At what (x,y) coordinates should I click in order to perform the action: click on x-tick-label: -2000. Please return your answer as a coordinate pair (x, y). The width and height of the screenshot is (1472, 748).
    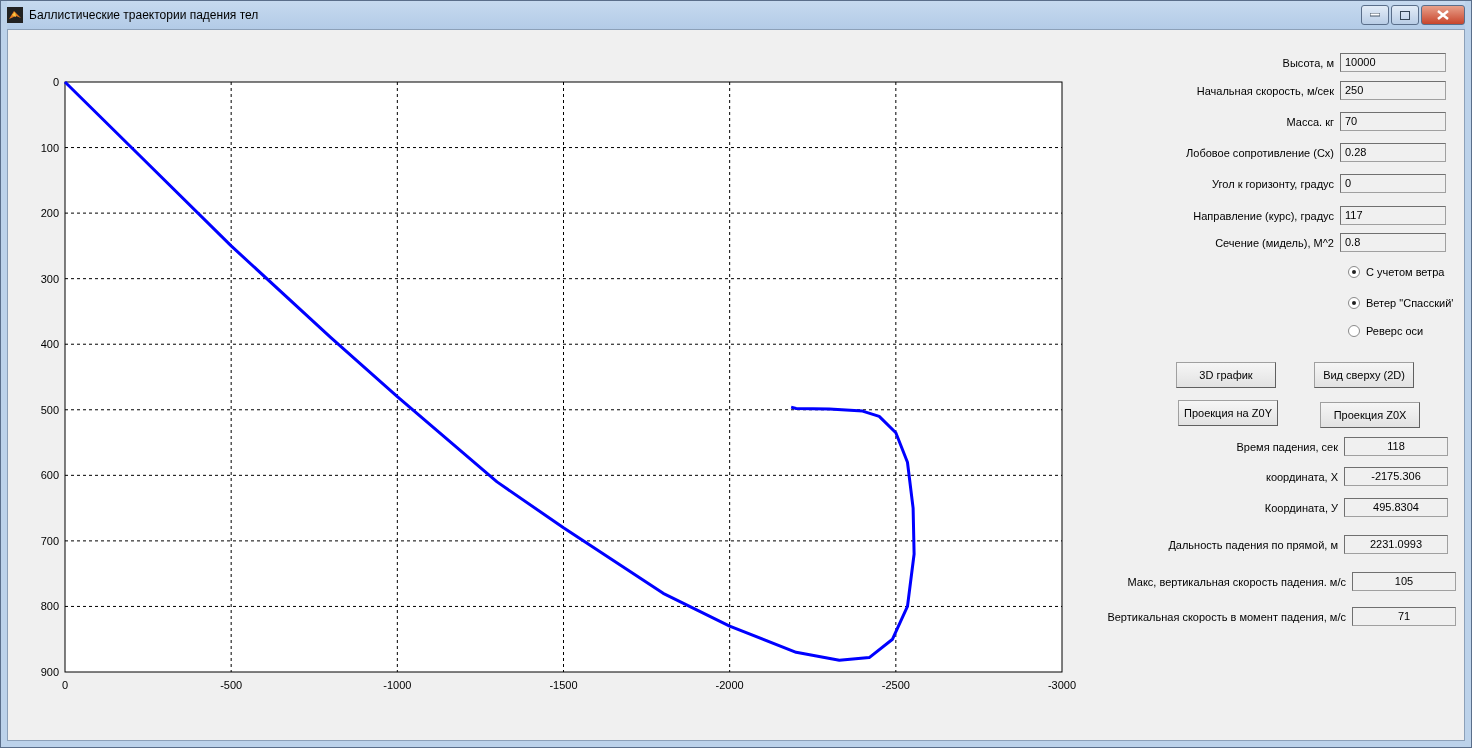
    Looking at the image, I should click on (729, 685).